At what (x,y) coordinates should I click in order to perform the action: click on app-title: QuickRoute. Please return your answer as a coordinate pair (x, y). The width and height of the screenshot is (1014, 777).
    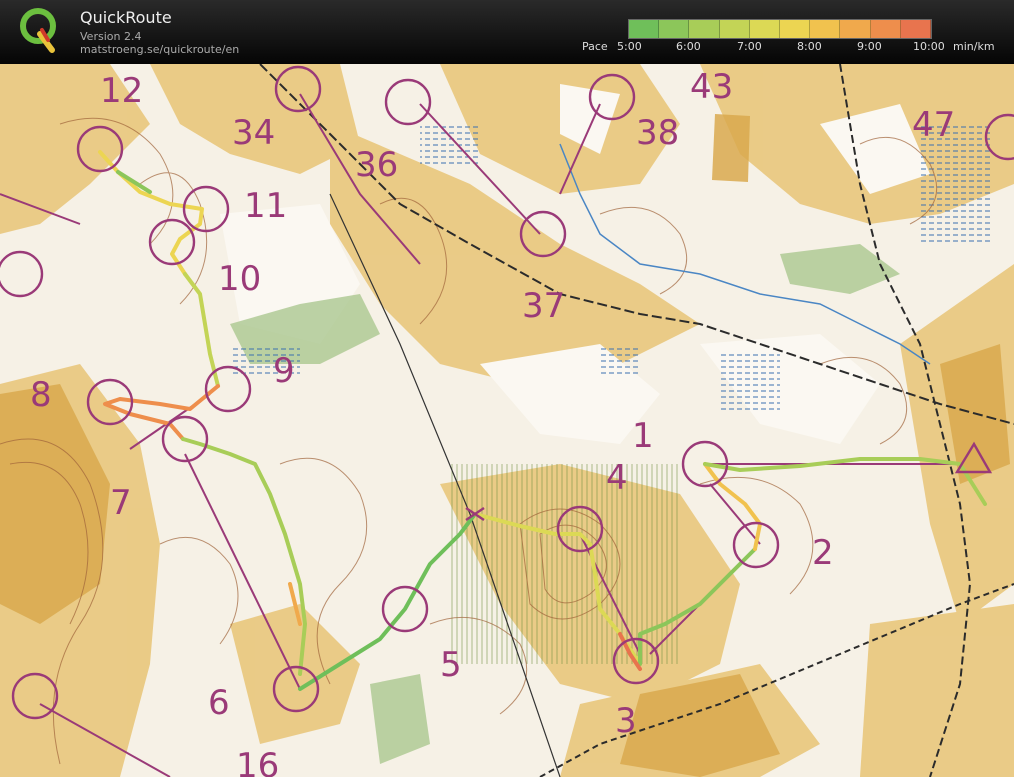
    Looking at the image, I should click on (126, 17).